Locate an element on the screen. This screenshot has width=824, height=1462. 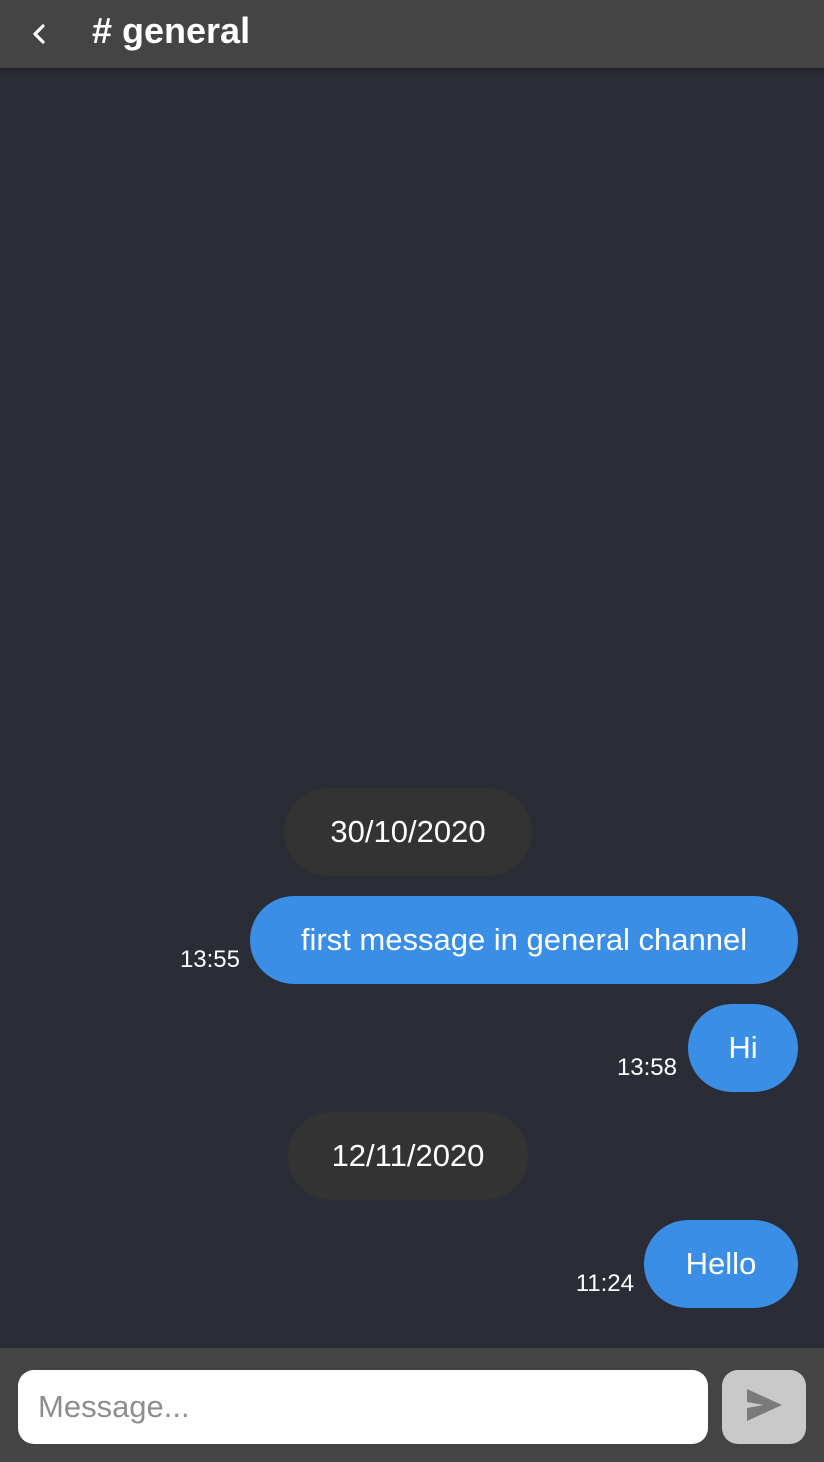
message-composer is located at coordinates (412, 1405).